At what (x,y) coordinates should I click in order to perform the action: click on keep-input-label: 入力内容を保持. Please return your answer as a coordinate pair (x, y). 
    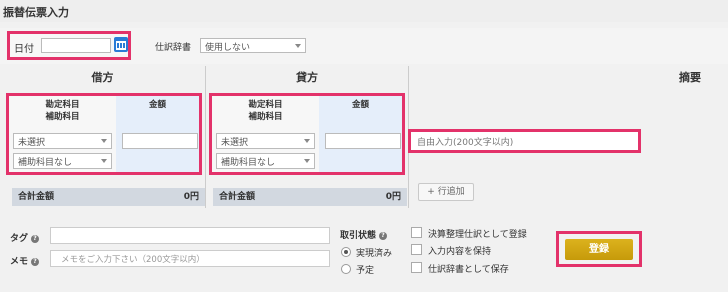
    Looking at the image, I should click on (460, 252).